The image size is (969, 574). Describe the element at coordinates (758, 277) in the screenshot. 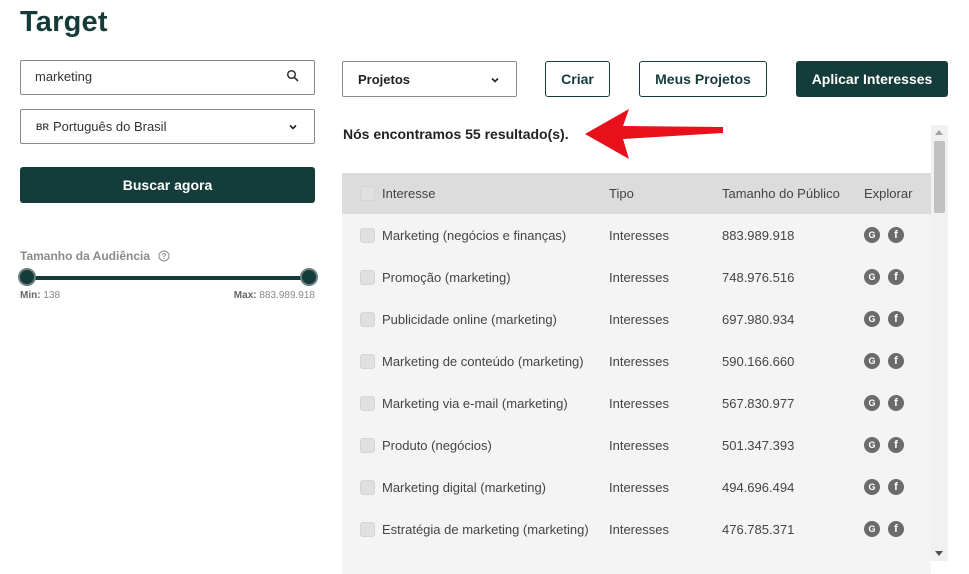

I see `row-size: 748.976.516` at that location.